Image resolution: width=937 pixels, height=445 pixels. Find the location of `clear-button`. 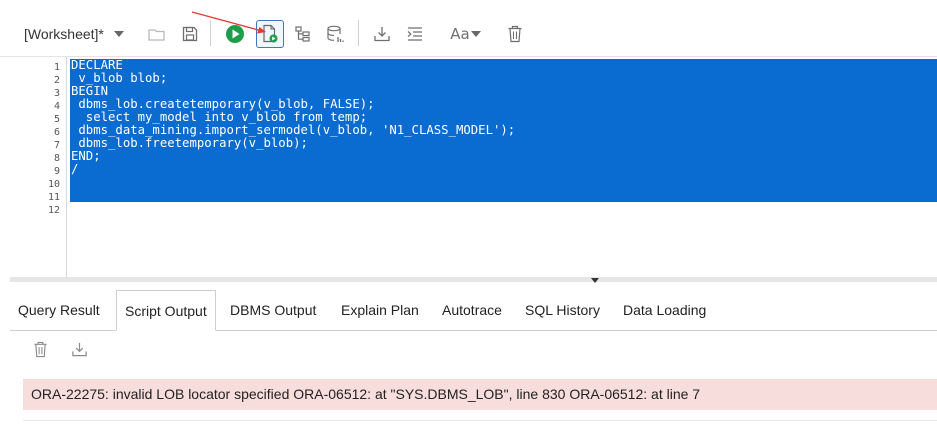

clear-button is located at coordinates (515, 34).